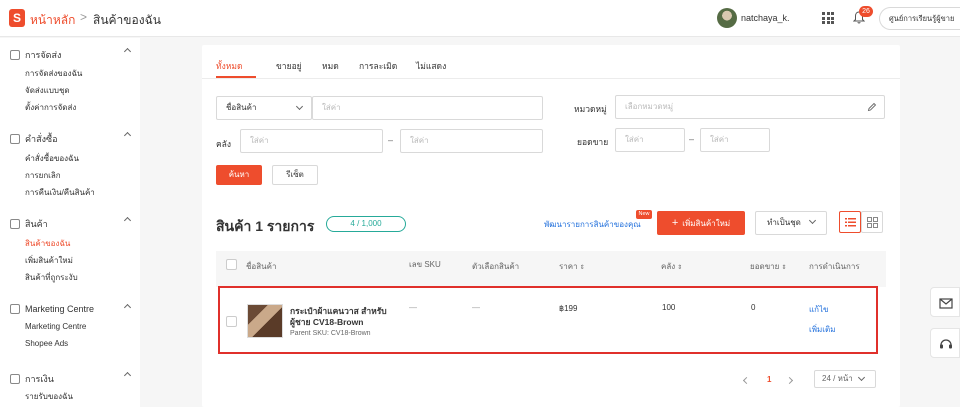 The height and width of the screenshot is (407, 960). Describe the element at coordinates (431, 66) in the screenshot. I see `tab-delisted: ไม่แสดง` at that location.